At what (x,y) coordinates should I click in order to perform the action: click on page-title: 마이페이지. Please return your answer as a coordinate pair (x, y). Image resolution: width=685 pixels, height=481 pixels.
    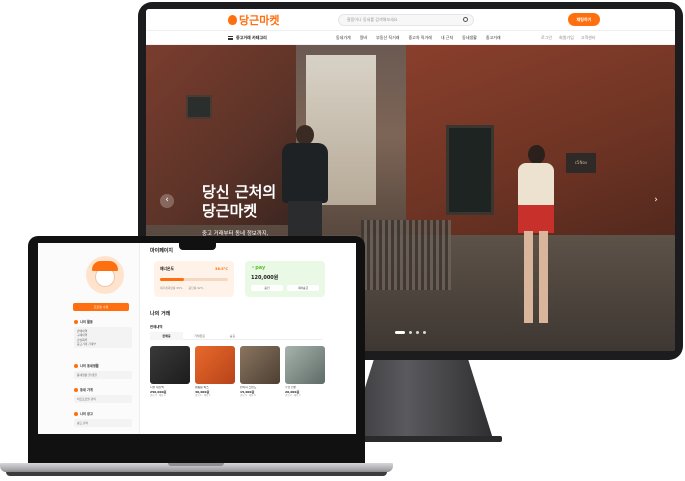
    Looking at the image, I should click on (162, 251).